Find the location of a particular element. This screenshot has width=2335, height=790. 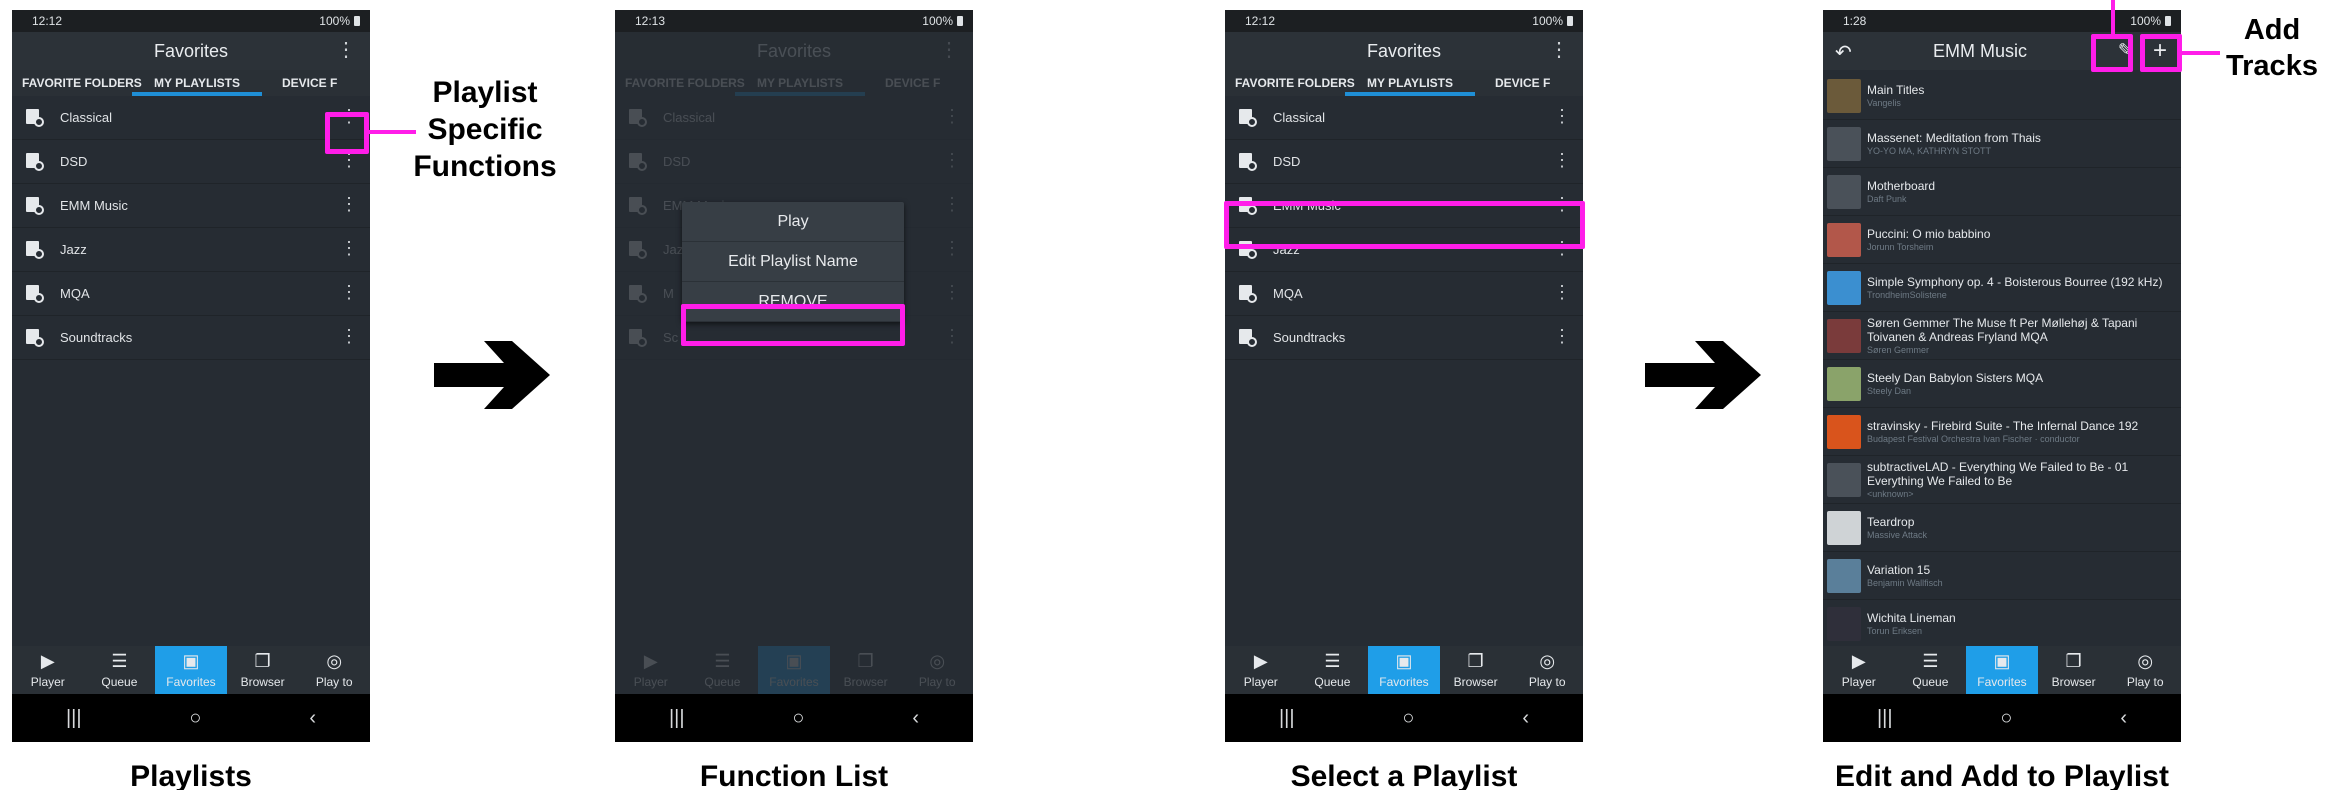

nav-label: Favorites is located at coordinates (1404, 682).